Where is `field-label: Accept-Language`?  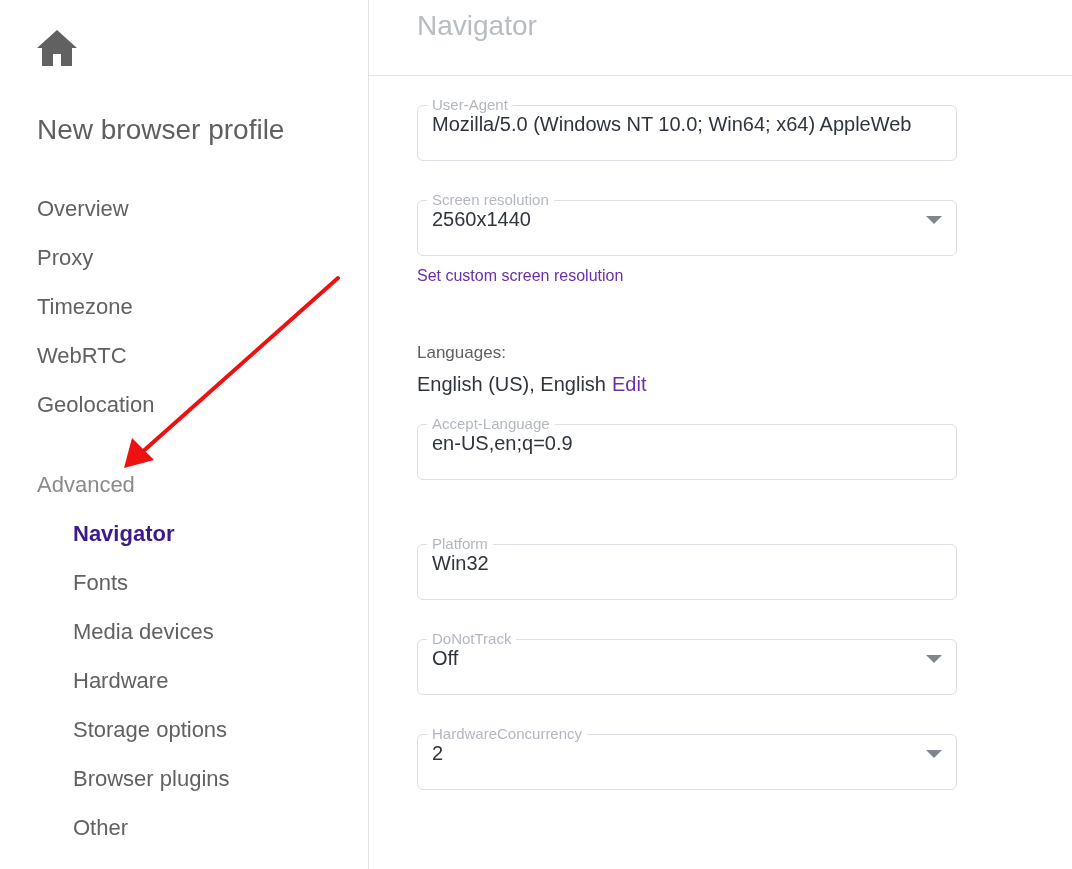 field-label: Accept-Language is located at coordinates (491, 424).